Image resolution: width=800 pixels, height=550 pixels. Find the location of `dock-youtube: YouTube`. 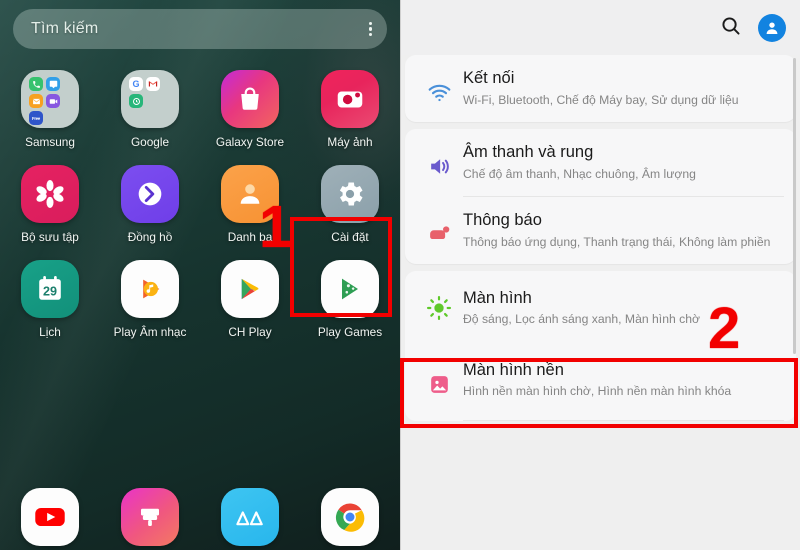

dock-youtube: YouTube is located at coordinates (50, 513).